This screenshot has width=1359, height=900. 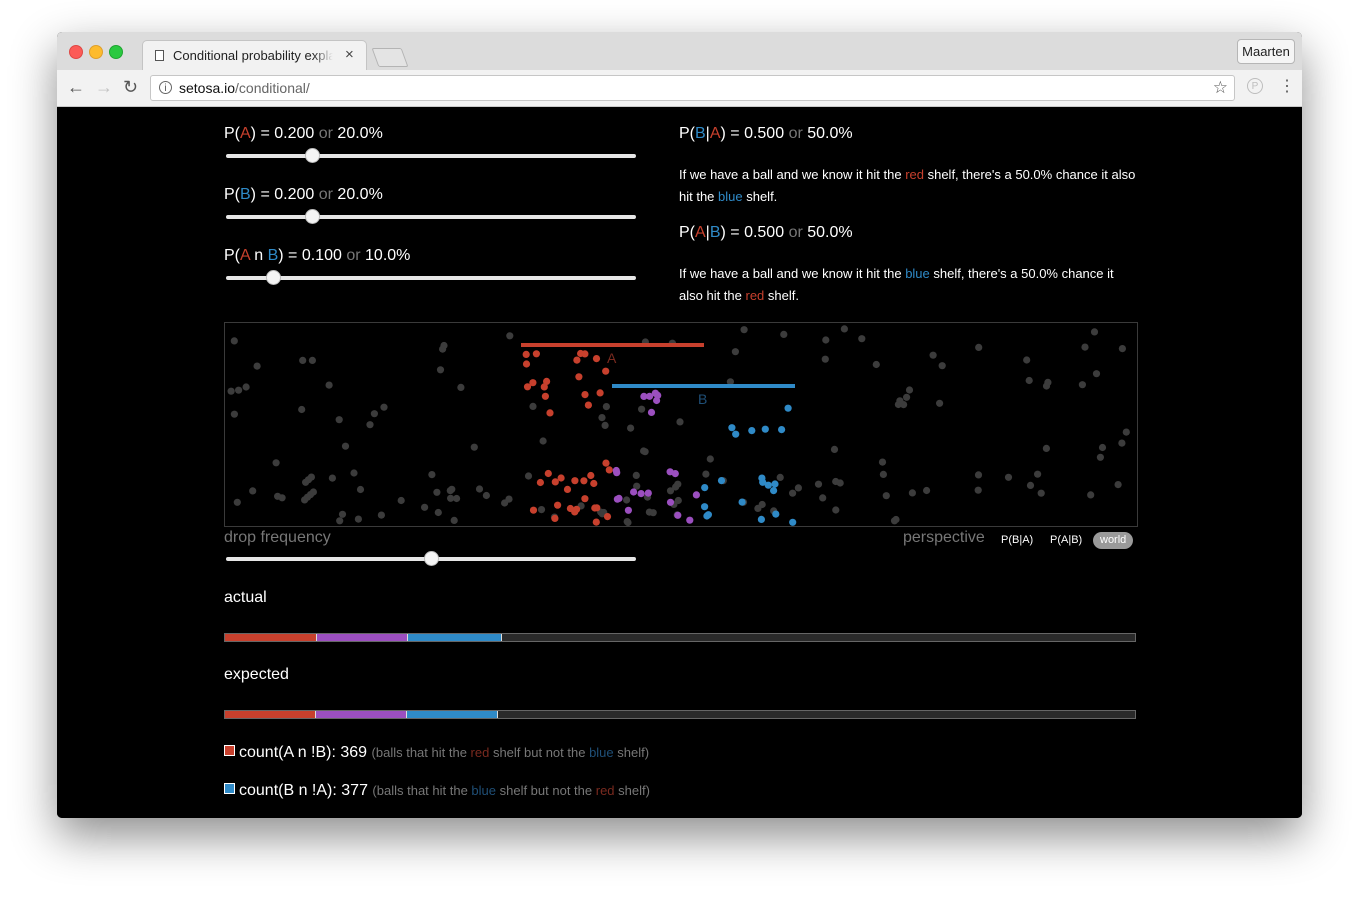 I want to click on pa-slider-thumb, so click(x=312, y=155).